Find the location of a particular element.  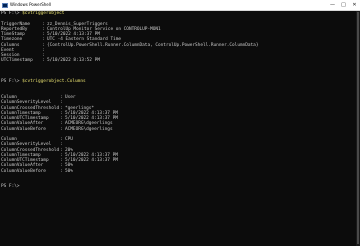

powershell-icon is located at coordinates (5, 5).